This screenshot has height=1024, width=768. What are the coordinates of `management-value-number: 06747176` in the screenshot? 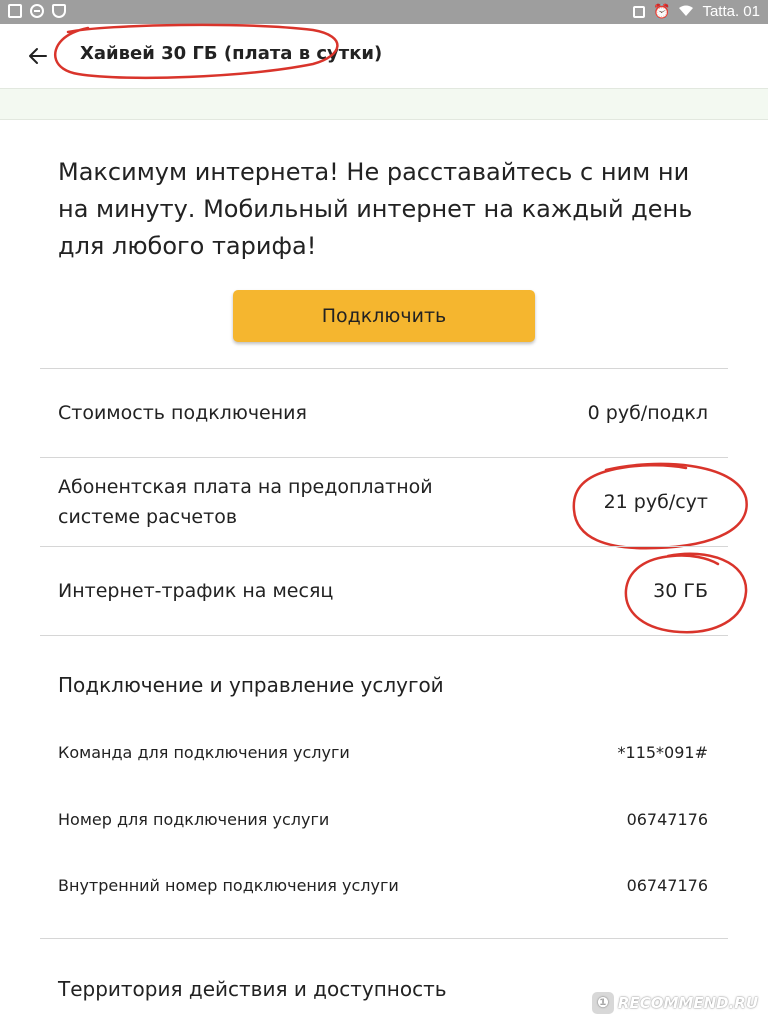 It's located at (667, 819).